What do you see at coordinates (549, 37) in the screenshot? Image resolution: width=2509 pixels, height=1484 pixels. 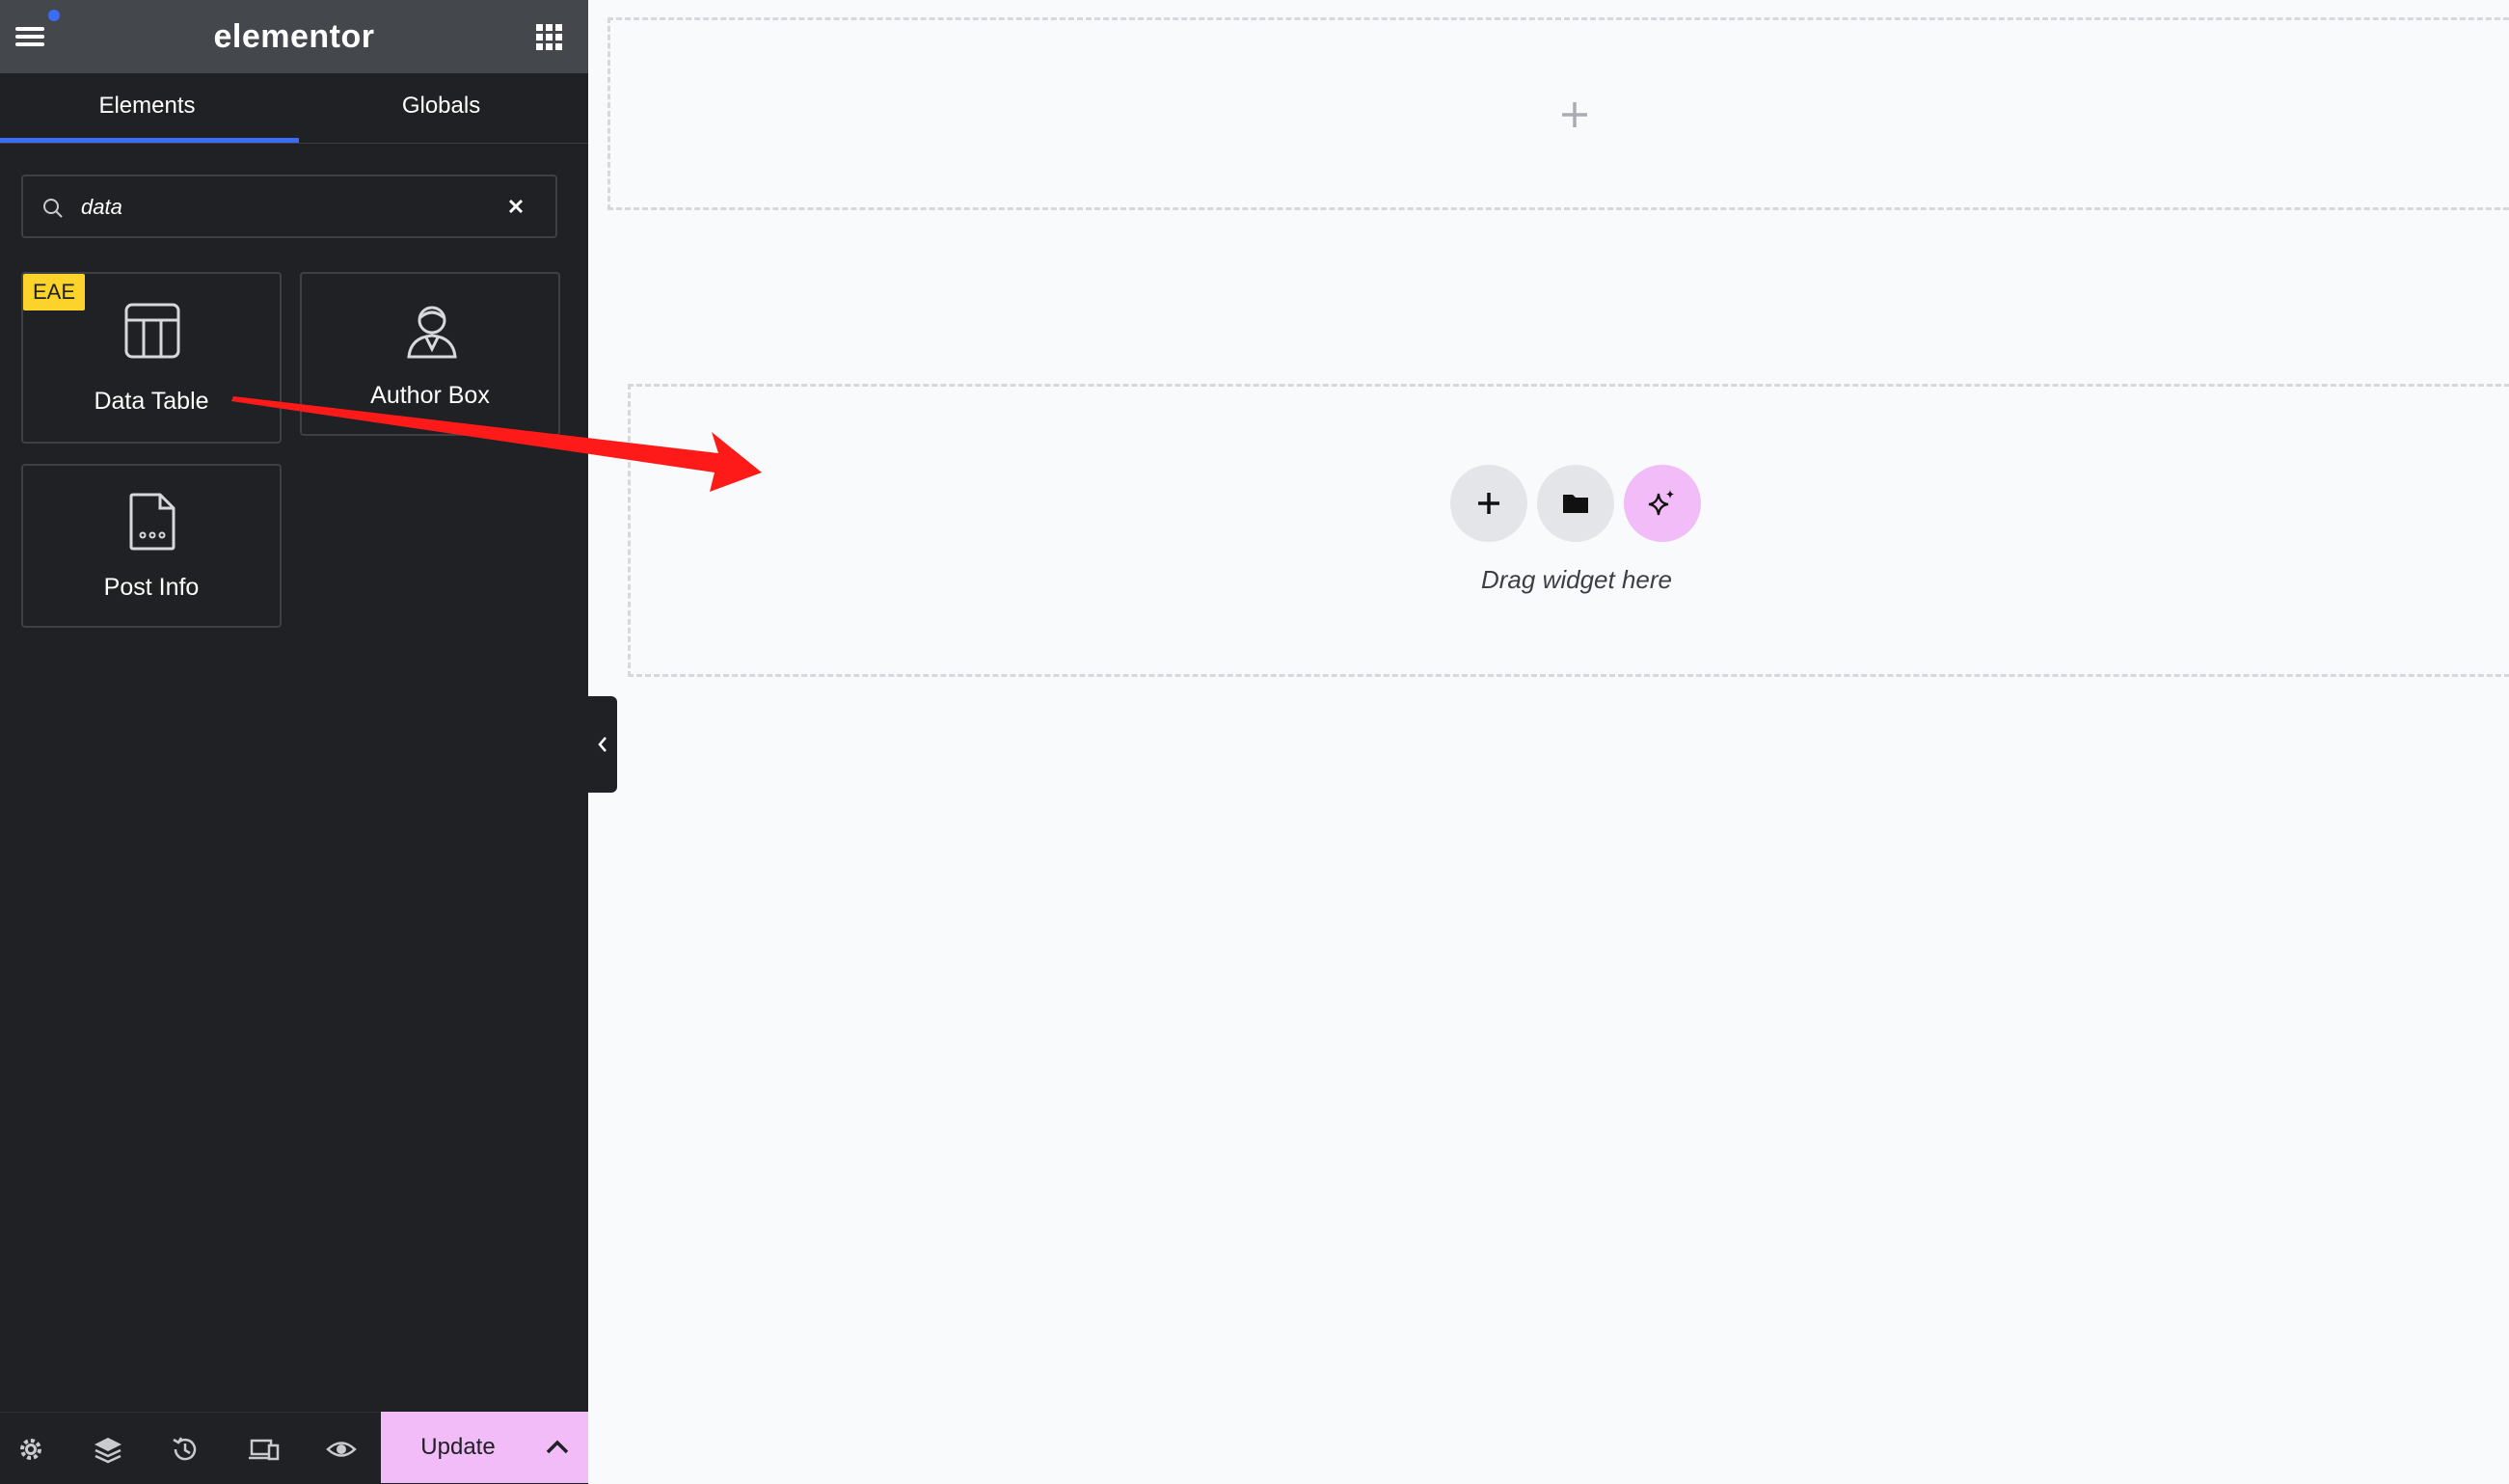 I see `widgets-grid-button` at bounding box center [549, 37].